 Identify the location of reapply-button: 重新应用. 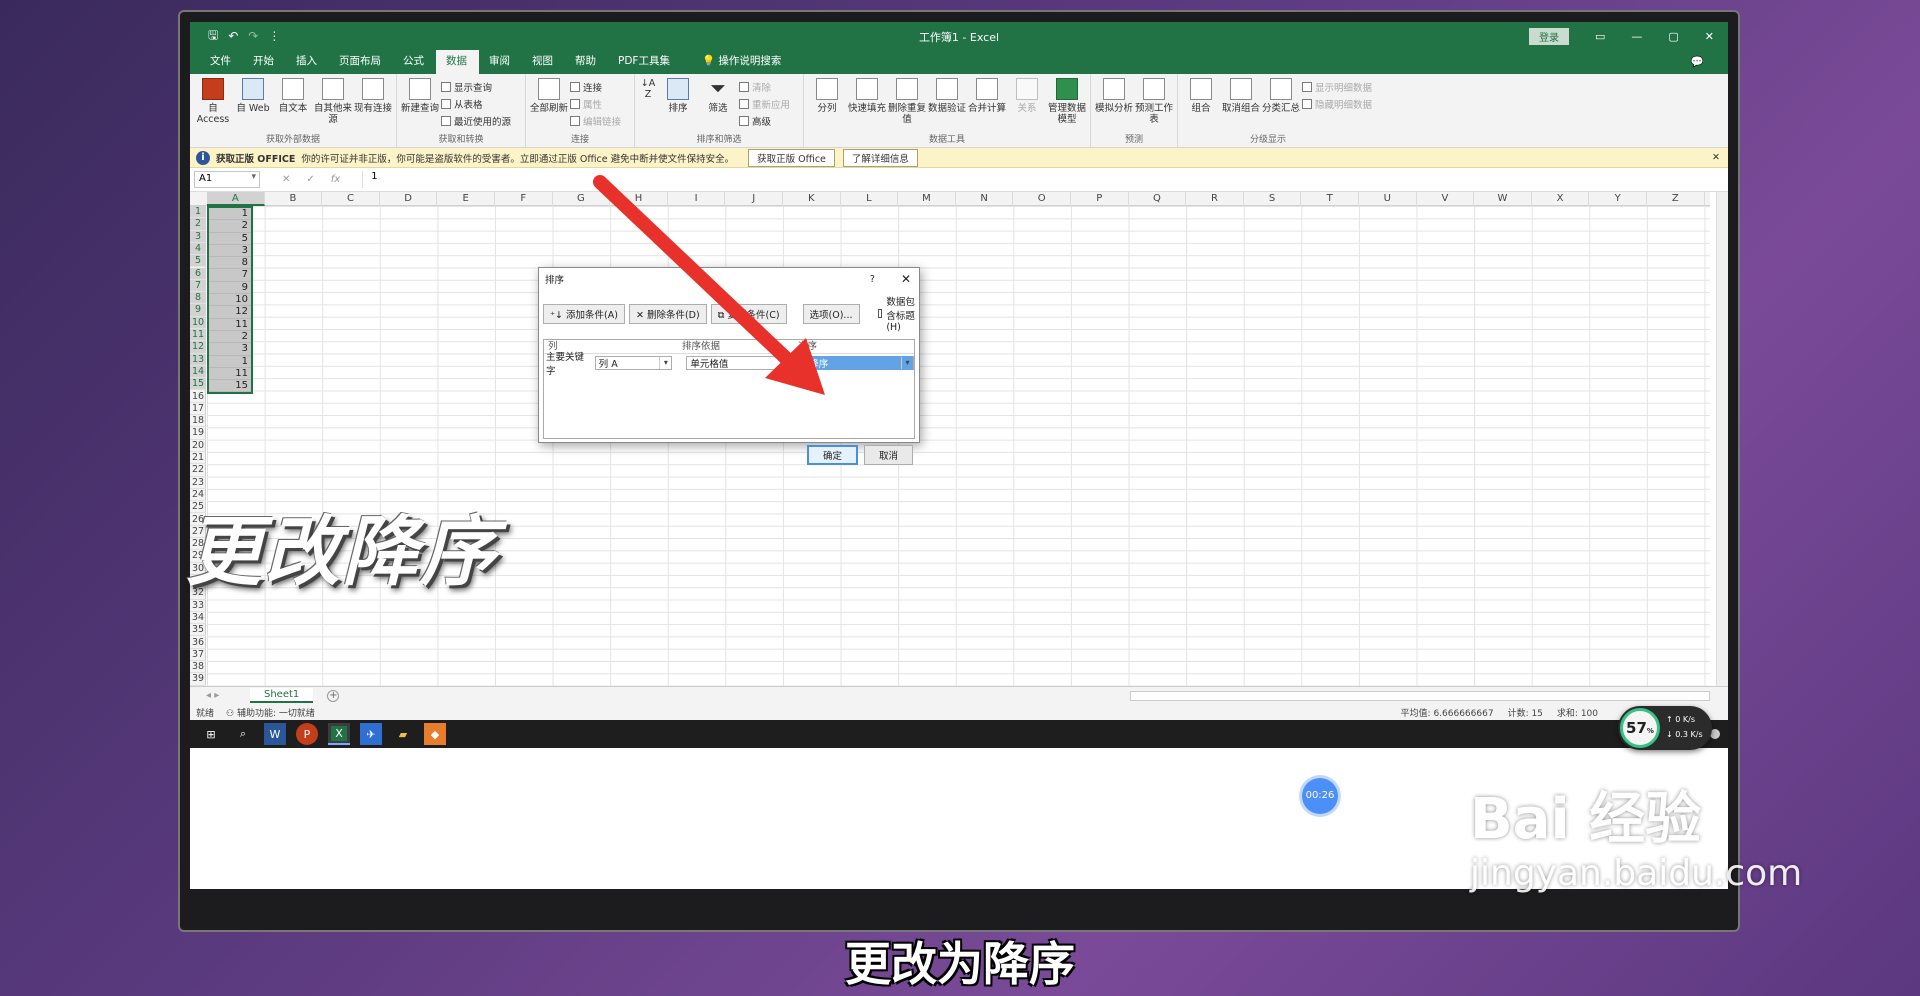
(769, 104).